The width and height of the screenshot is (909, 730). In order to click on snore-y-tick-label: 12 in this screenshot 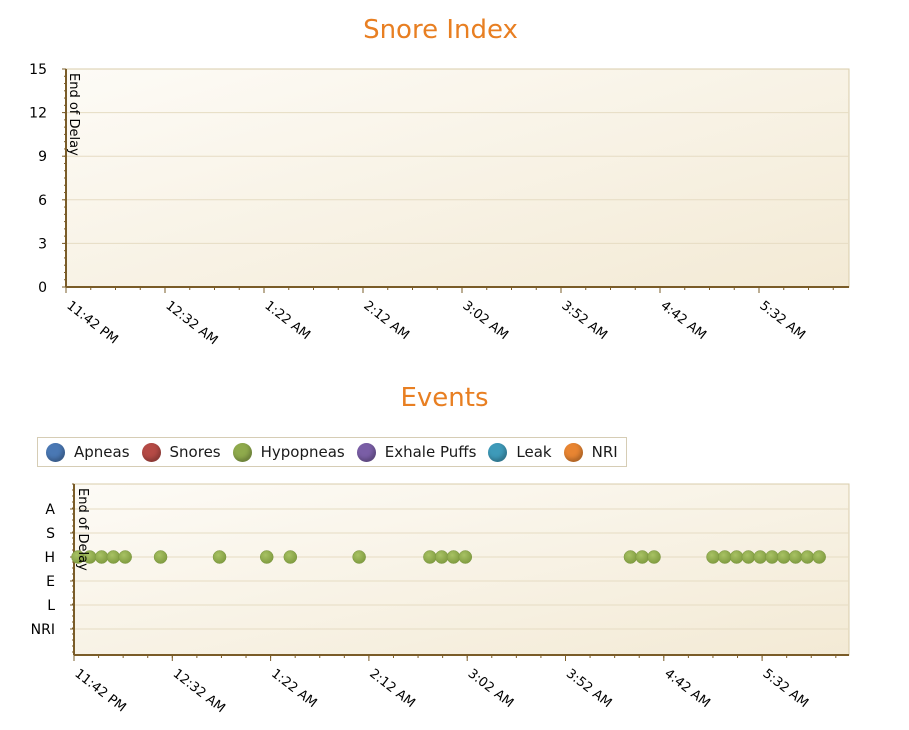, I will do `click(38, 114)`.